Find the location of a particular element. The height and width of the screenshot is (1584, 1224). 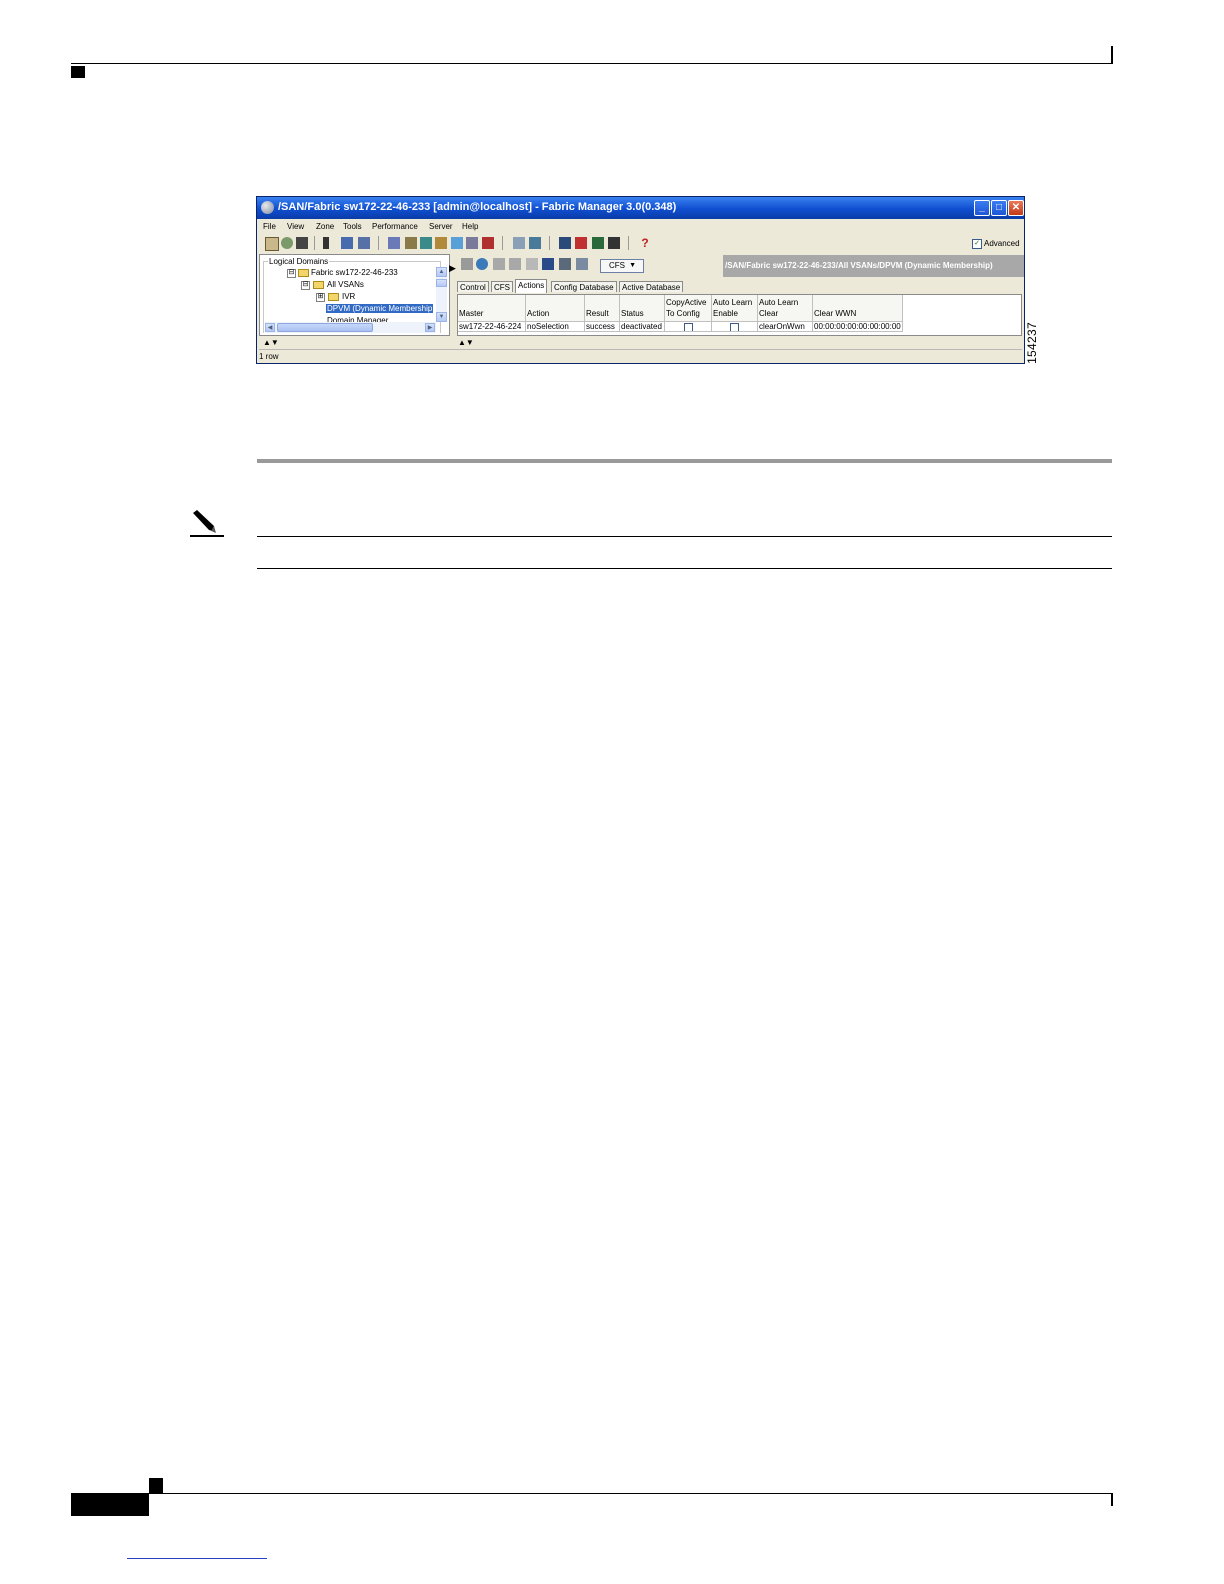

tree-item-ivr: IVR is located at coordinates (348, 296).